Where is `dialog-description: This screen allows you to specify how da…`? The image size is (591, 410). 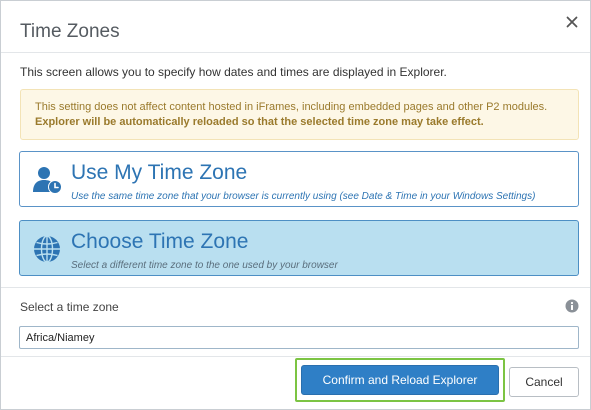
dialog-description: This screen allows you to specify how da… is located at coordinates (233, 72).